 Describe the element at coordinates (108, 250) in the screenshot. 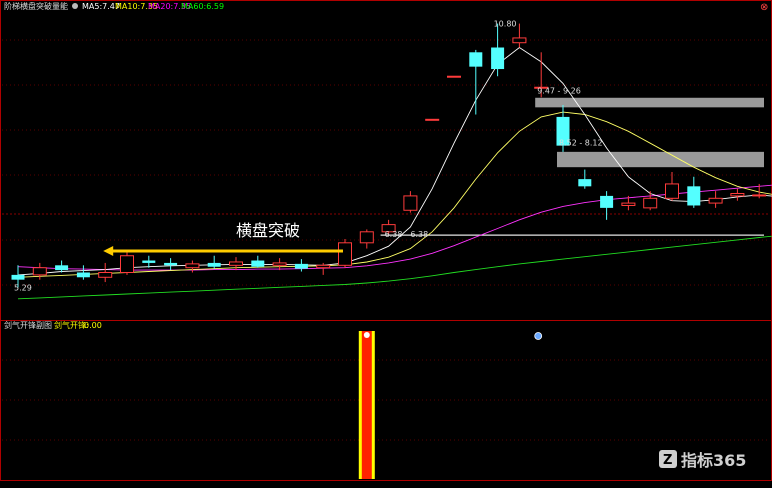

I see `arrow-head` at that location.